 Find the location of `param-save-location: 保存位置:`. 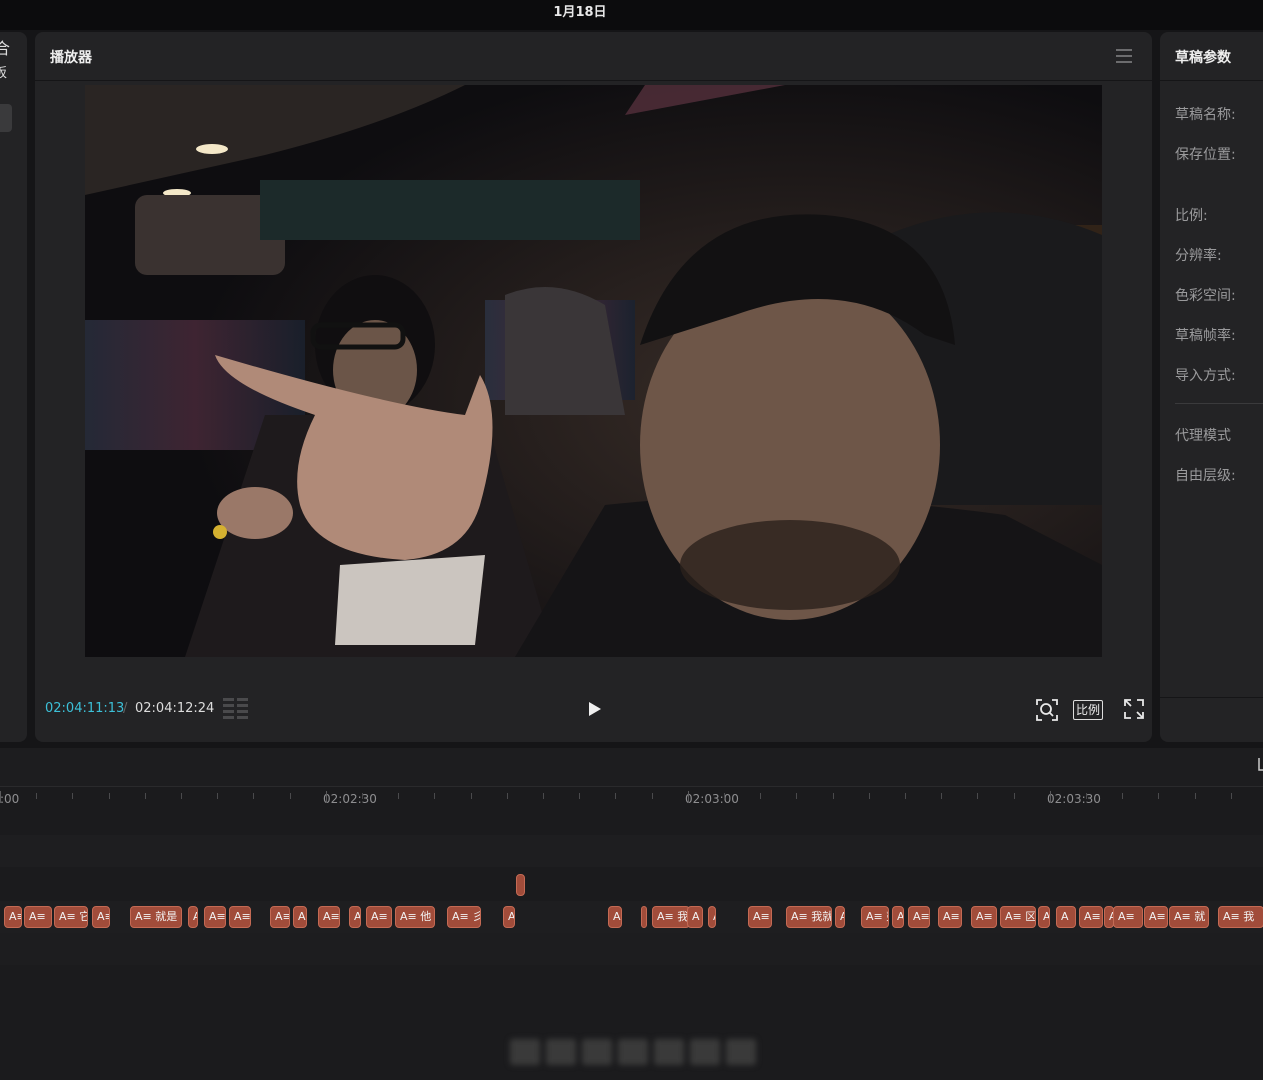

param-save-location: 保存位置: is located at coordinates (1205, 155).